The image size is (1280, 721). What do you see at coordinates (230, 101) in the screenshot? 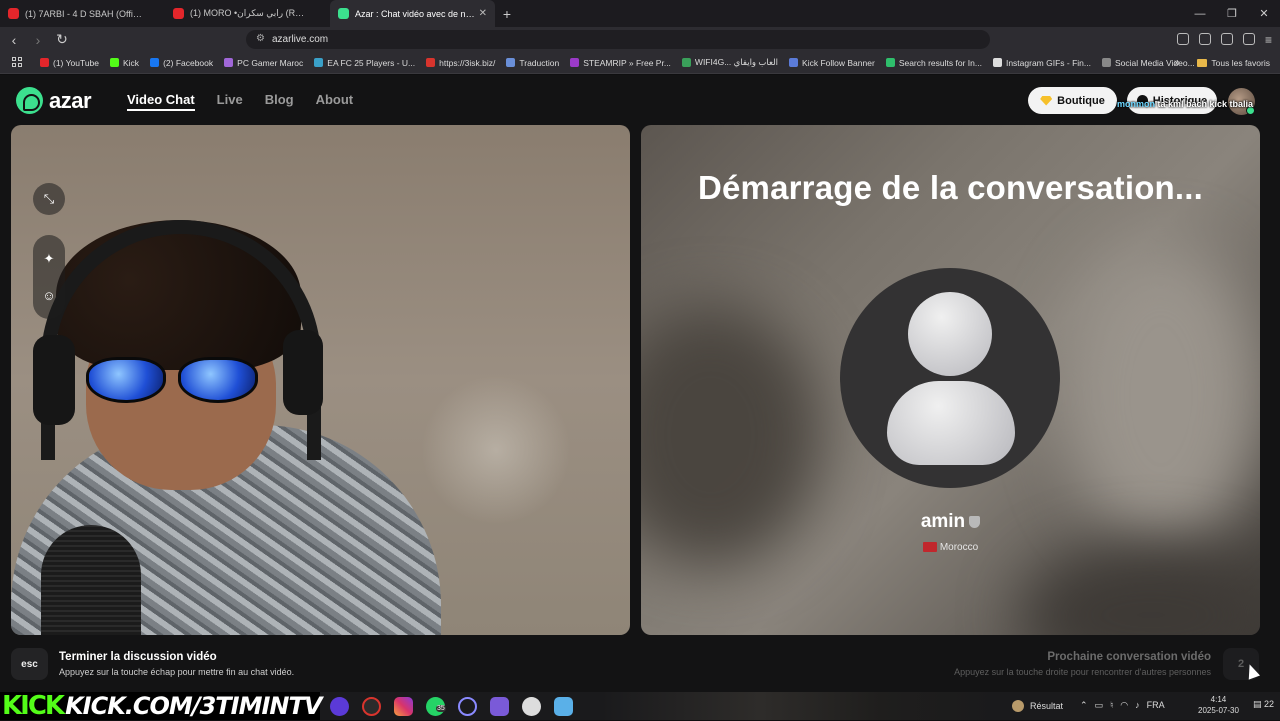
I see `nav-live: Live` at bounding box center [230, 101].